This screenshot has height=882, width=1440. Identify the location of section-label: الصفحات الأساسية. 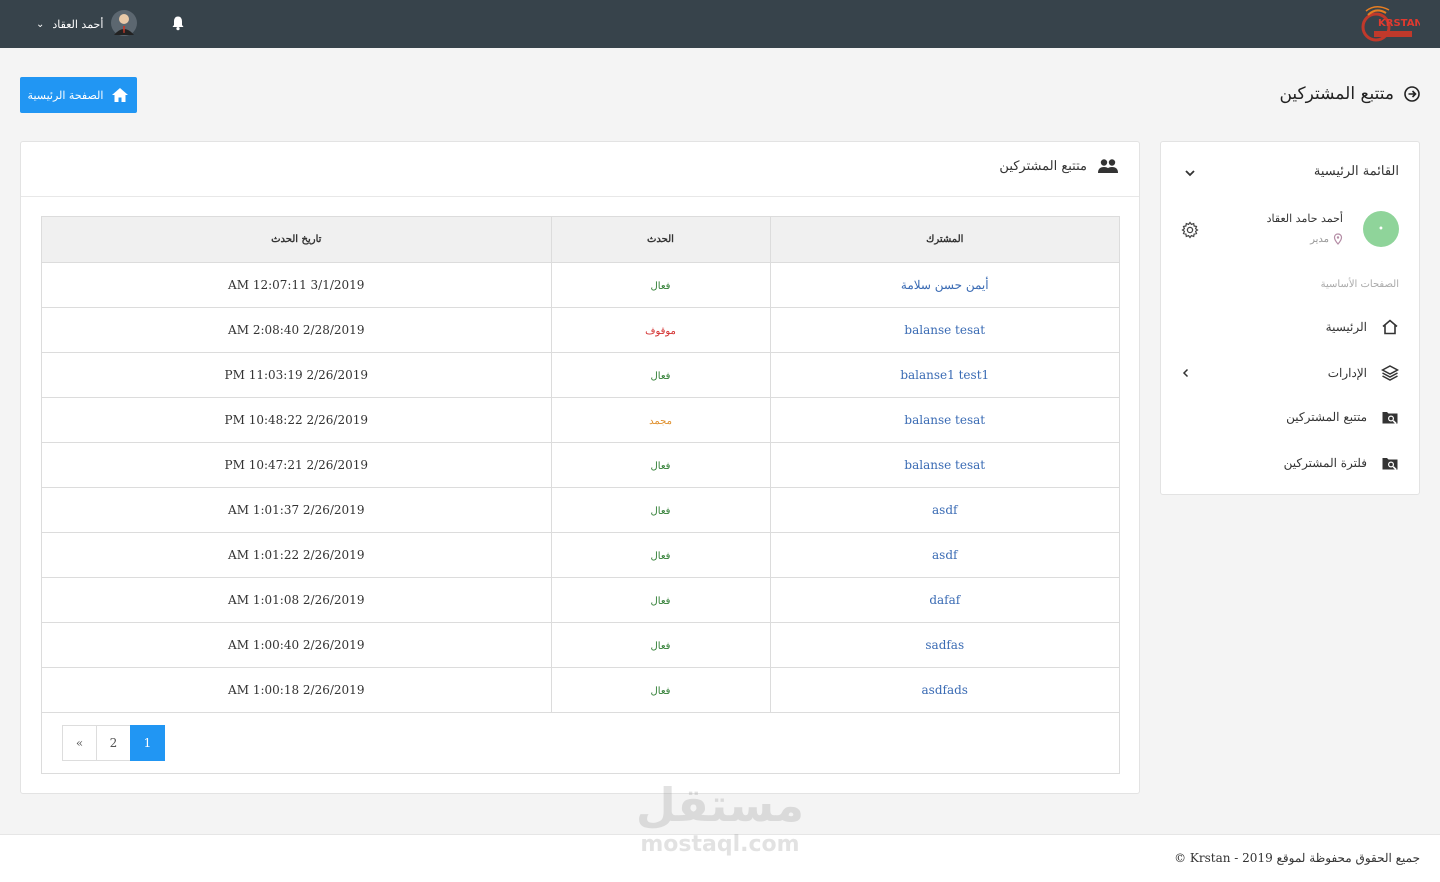
(1359, 284).